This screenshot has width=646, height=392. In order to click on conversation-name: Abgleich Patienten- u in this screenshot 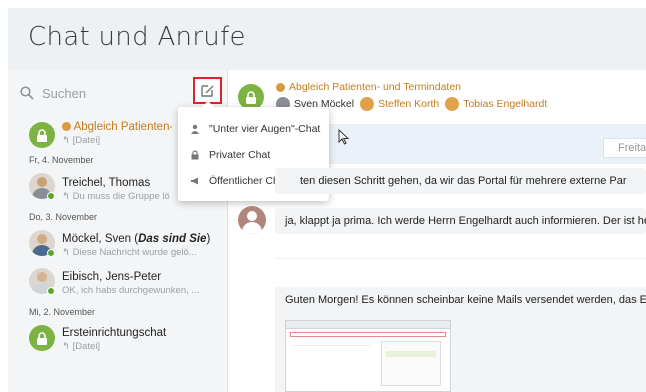, I will do `click(122, 127)`.